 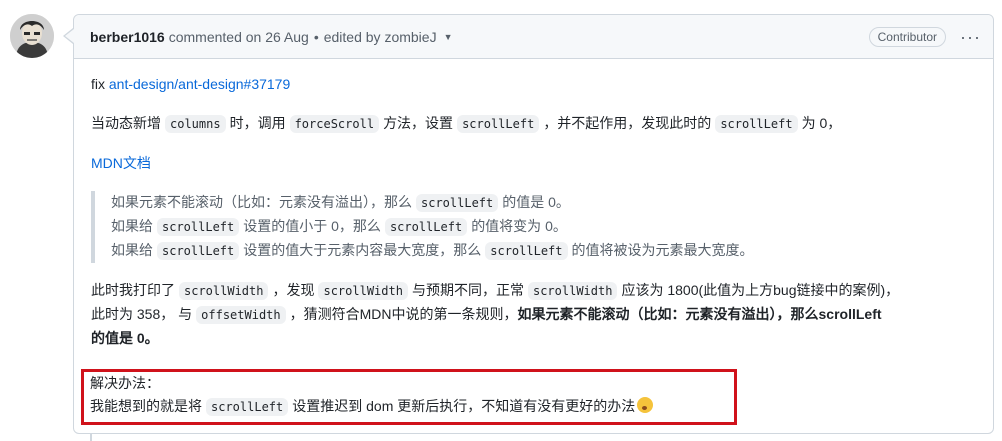 What do you see at coordinates (312, 226) in the screenshot?
I see `text: 设置的值小于 0，那么` at bounding box center [312, 226].